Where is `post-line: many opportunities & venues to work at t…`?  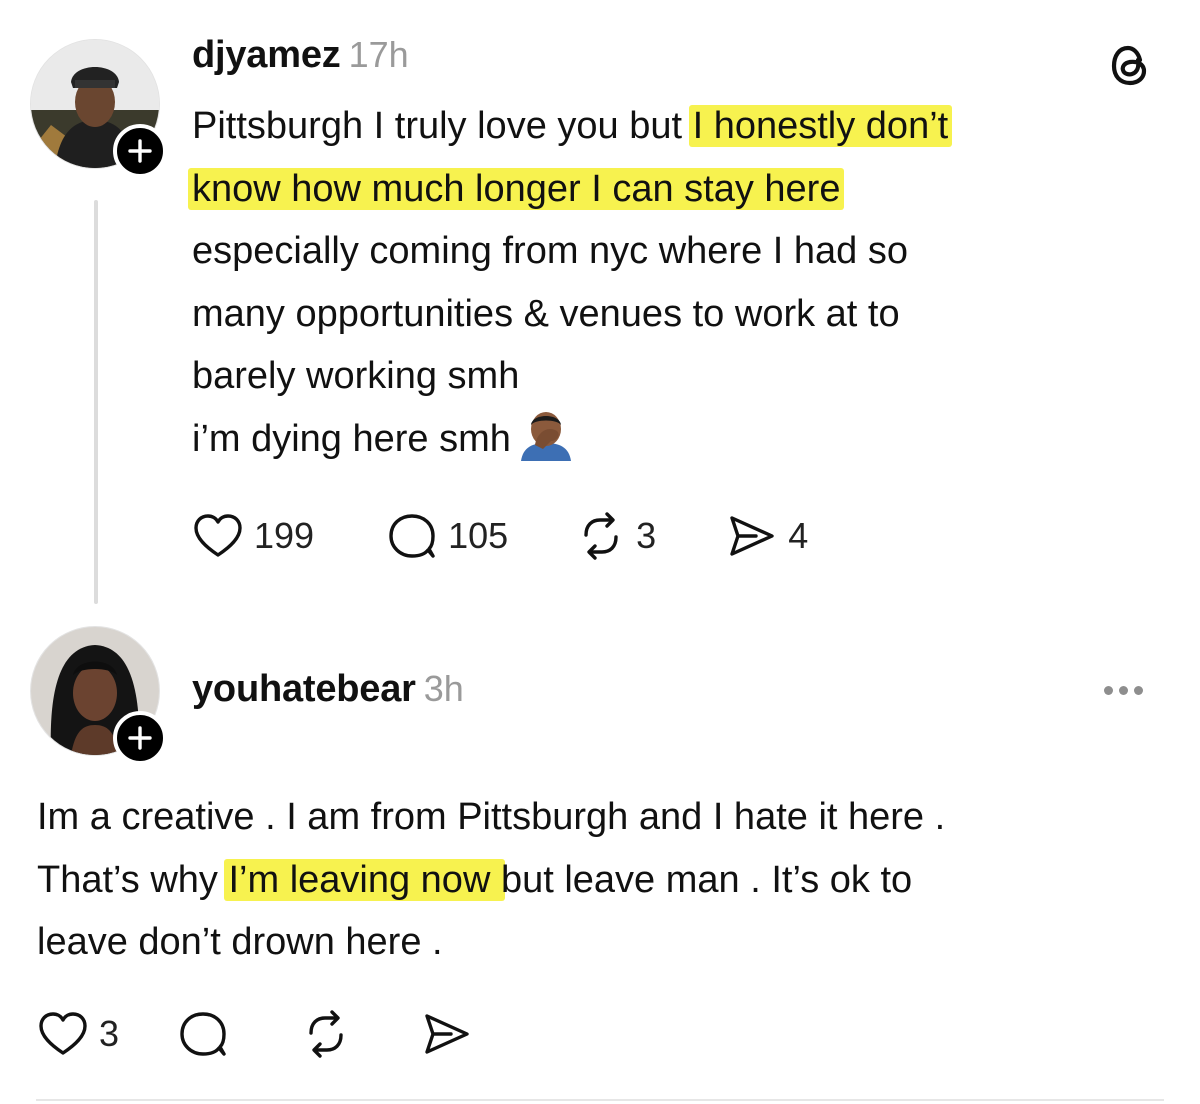 post-line: many opportunities & venues to work at t… is located at coordinates (546, 313).